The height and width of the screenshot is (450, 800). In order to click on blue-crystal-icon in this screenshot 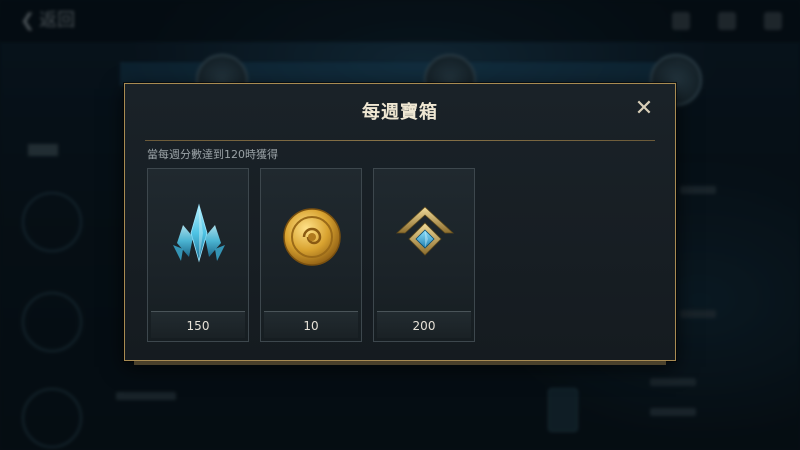, I will do `click(199, 233)`.